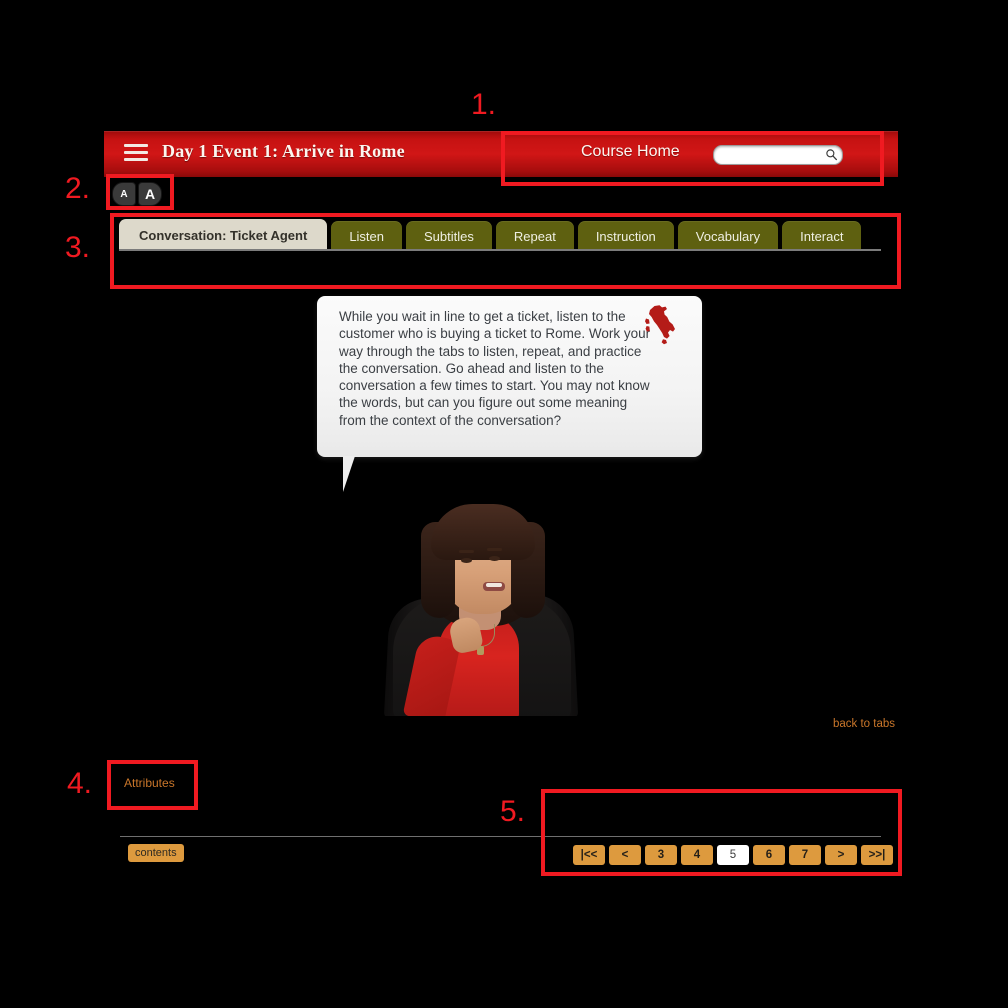  Describe the element at coordinates (500, 250) in the screenshot. I see `tab-underline` at that location.